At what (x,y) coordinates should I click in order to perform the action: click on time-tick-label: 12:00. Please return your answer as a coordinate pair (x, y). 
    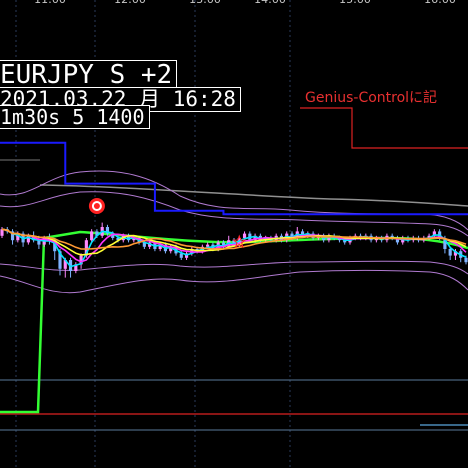
    Looking at the image, I should click on (130, 3).